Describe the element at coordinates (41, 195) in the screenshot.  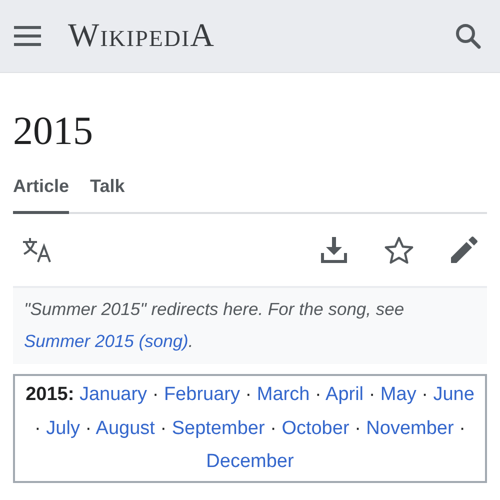
I see `tab: Article` at that location.